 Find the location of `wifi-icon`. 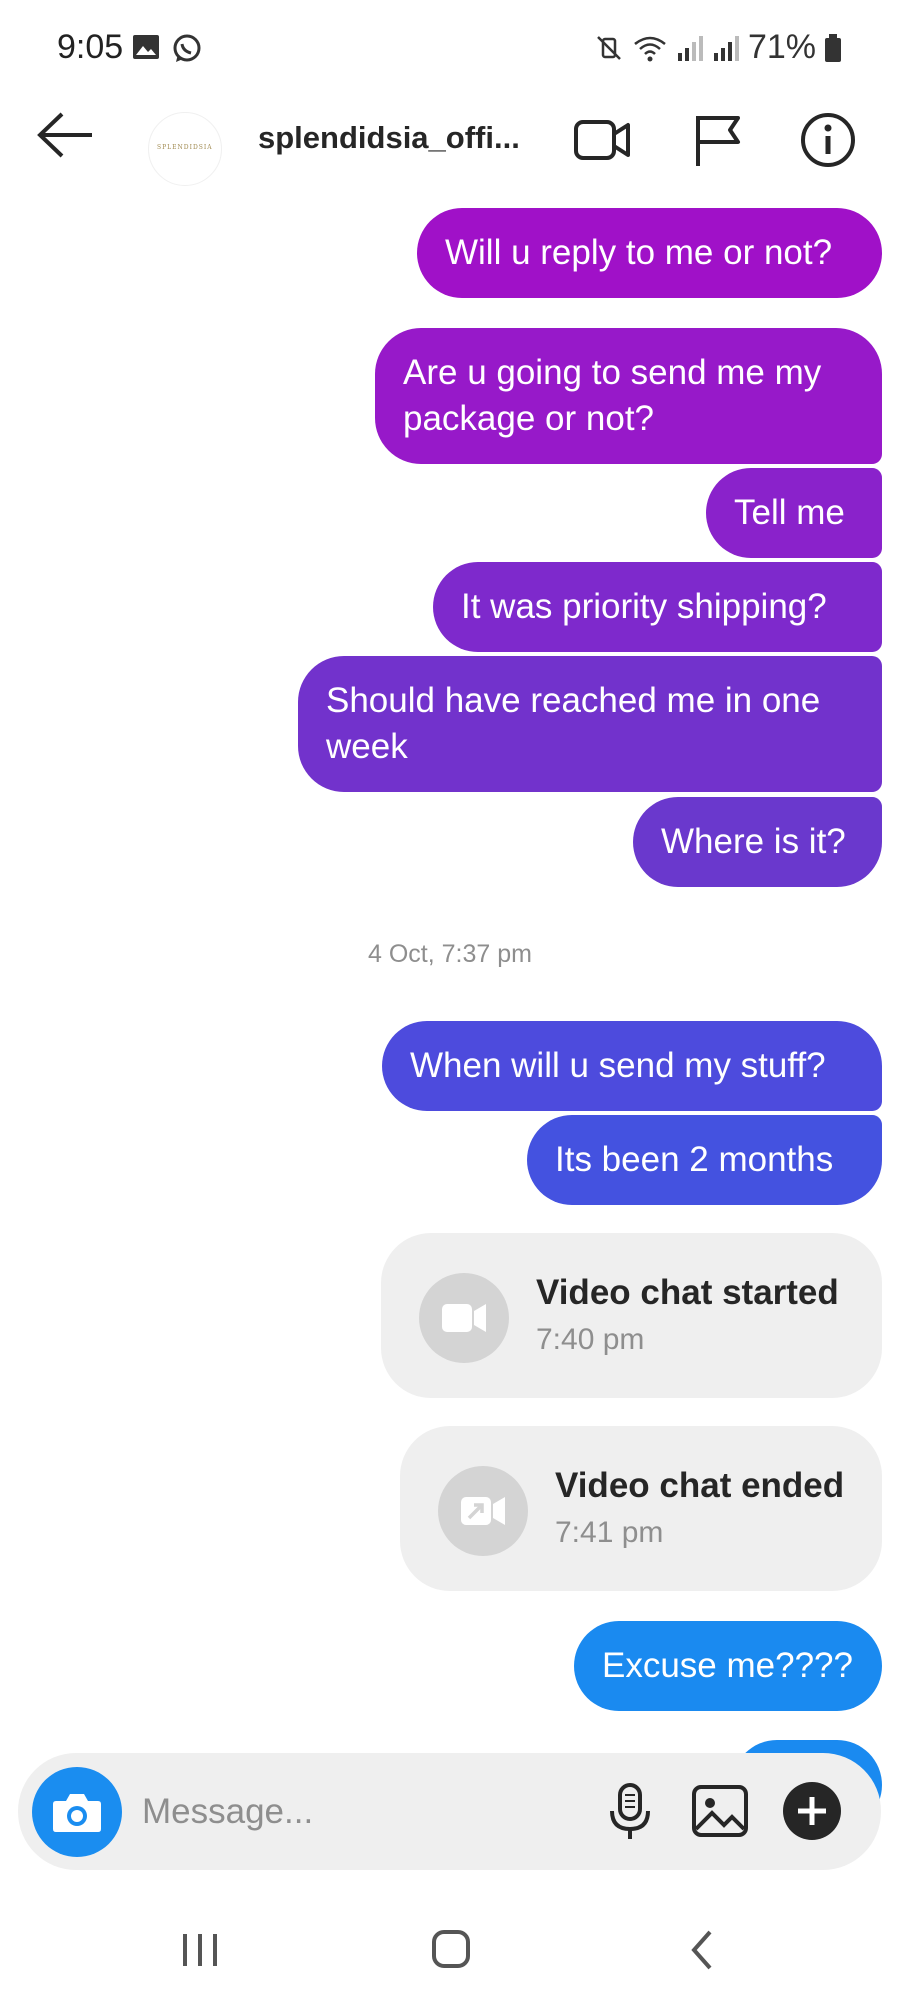

wifi-icon is located at coordinates (650, 48).